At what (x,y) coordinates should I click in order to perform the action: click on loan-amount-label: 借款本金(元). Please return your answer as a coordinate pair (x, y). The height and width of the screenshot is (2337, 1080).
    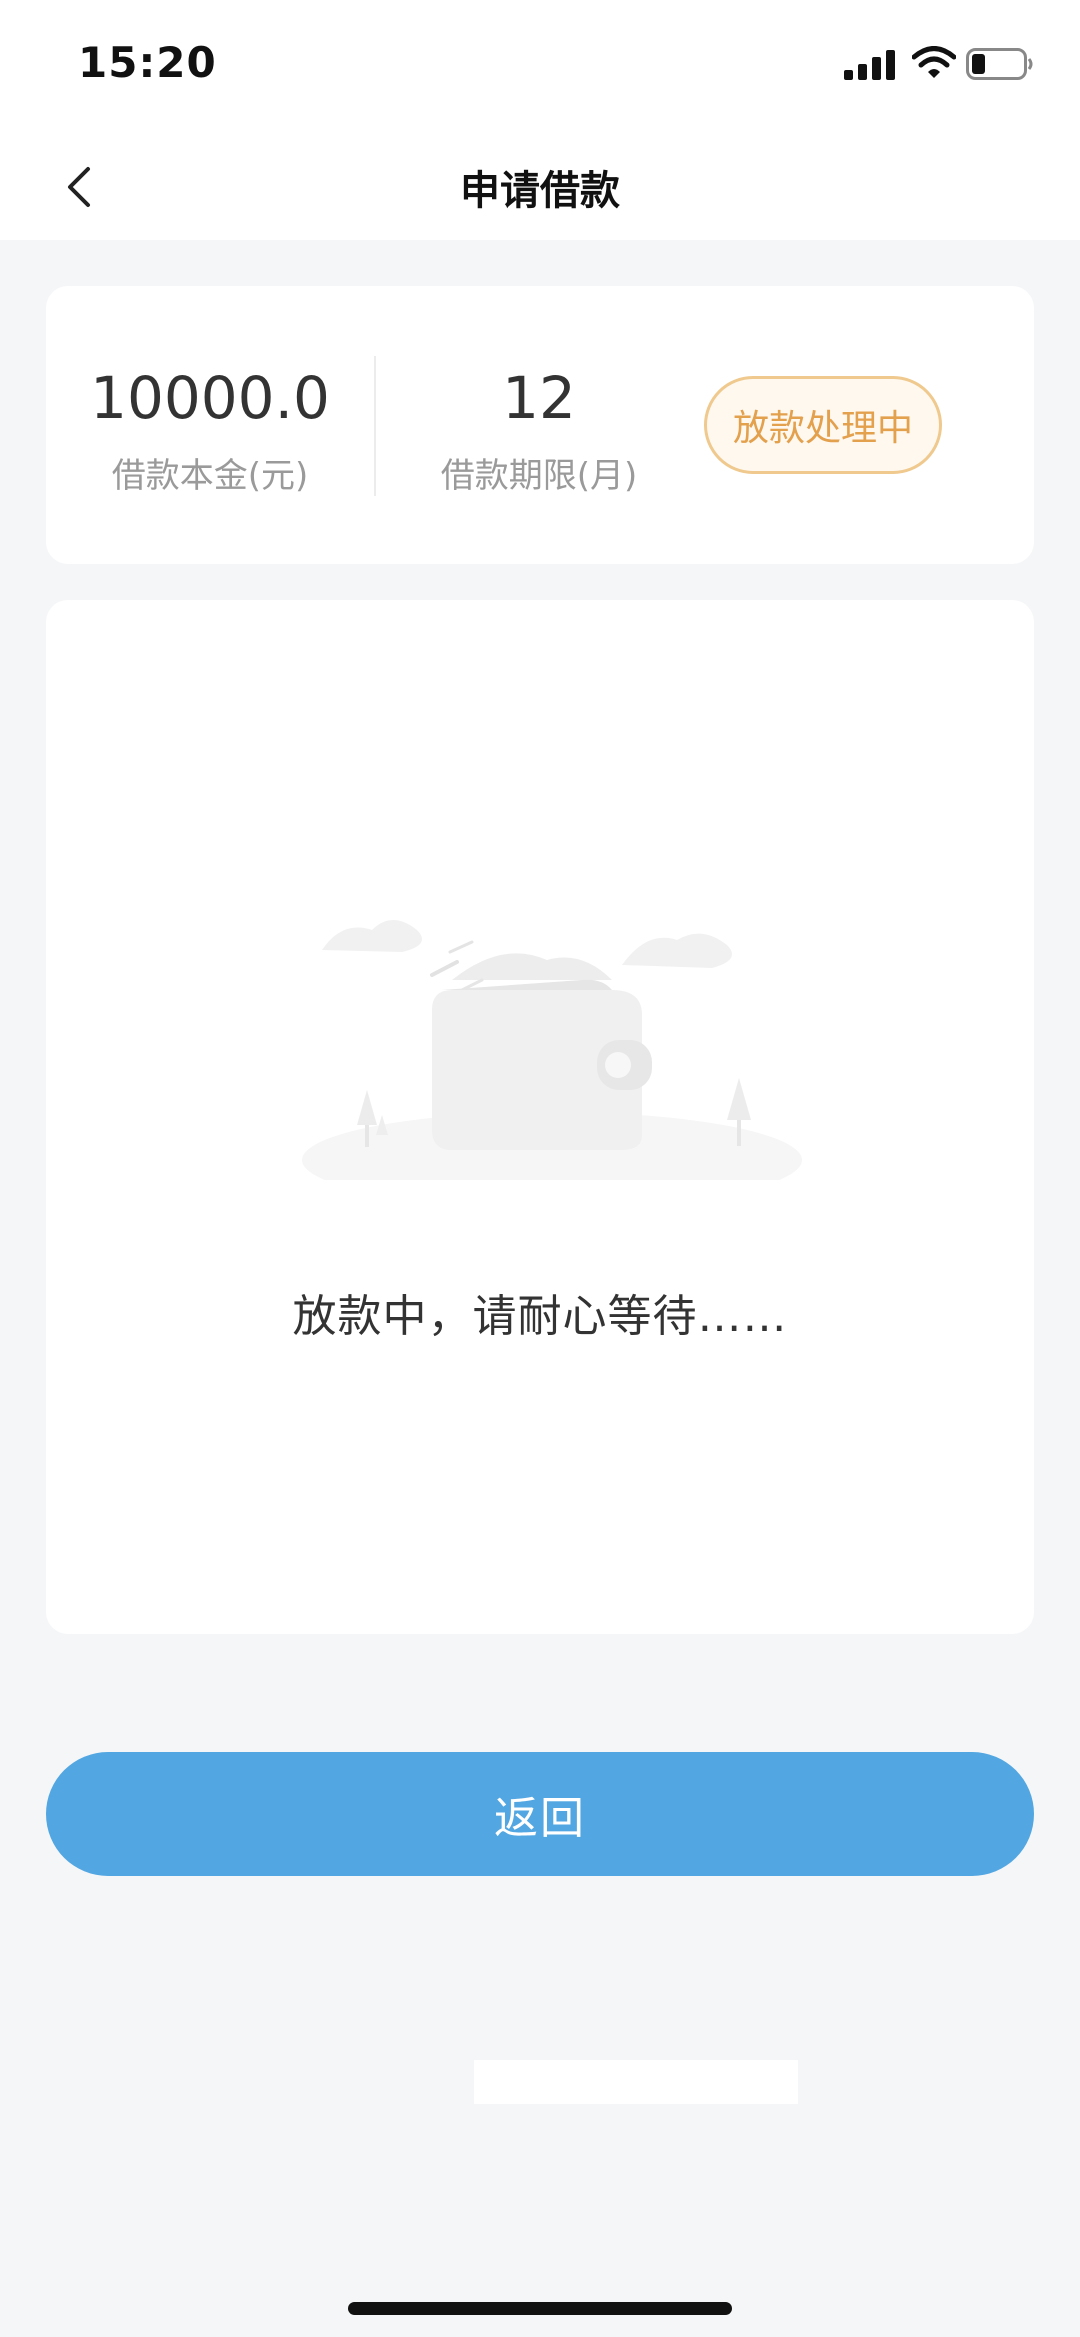
    Looking at the image, I should click on (210, 476).